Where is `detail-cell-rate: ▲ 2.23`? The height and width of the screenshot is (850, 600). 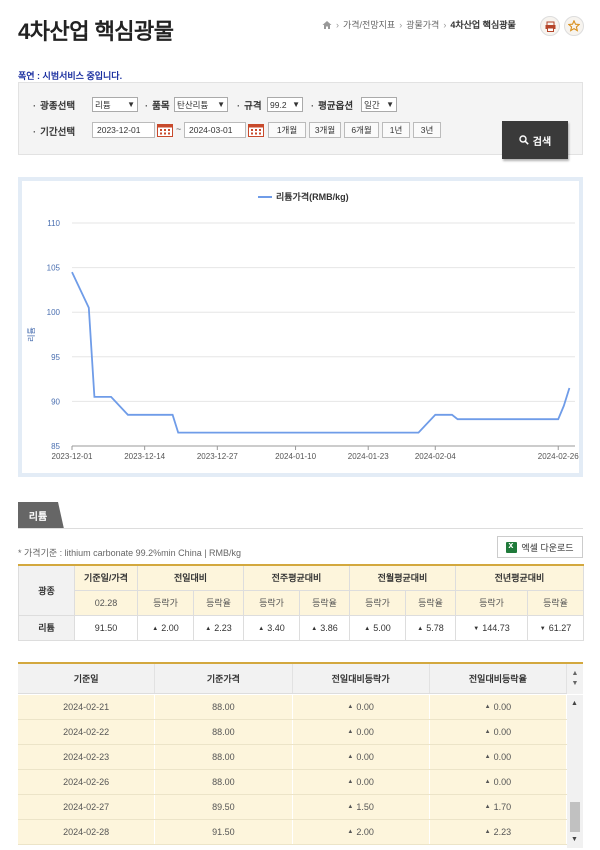 detail-cell-rate: ▲ 2.23 is located at coordinates (498, 832).